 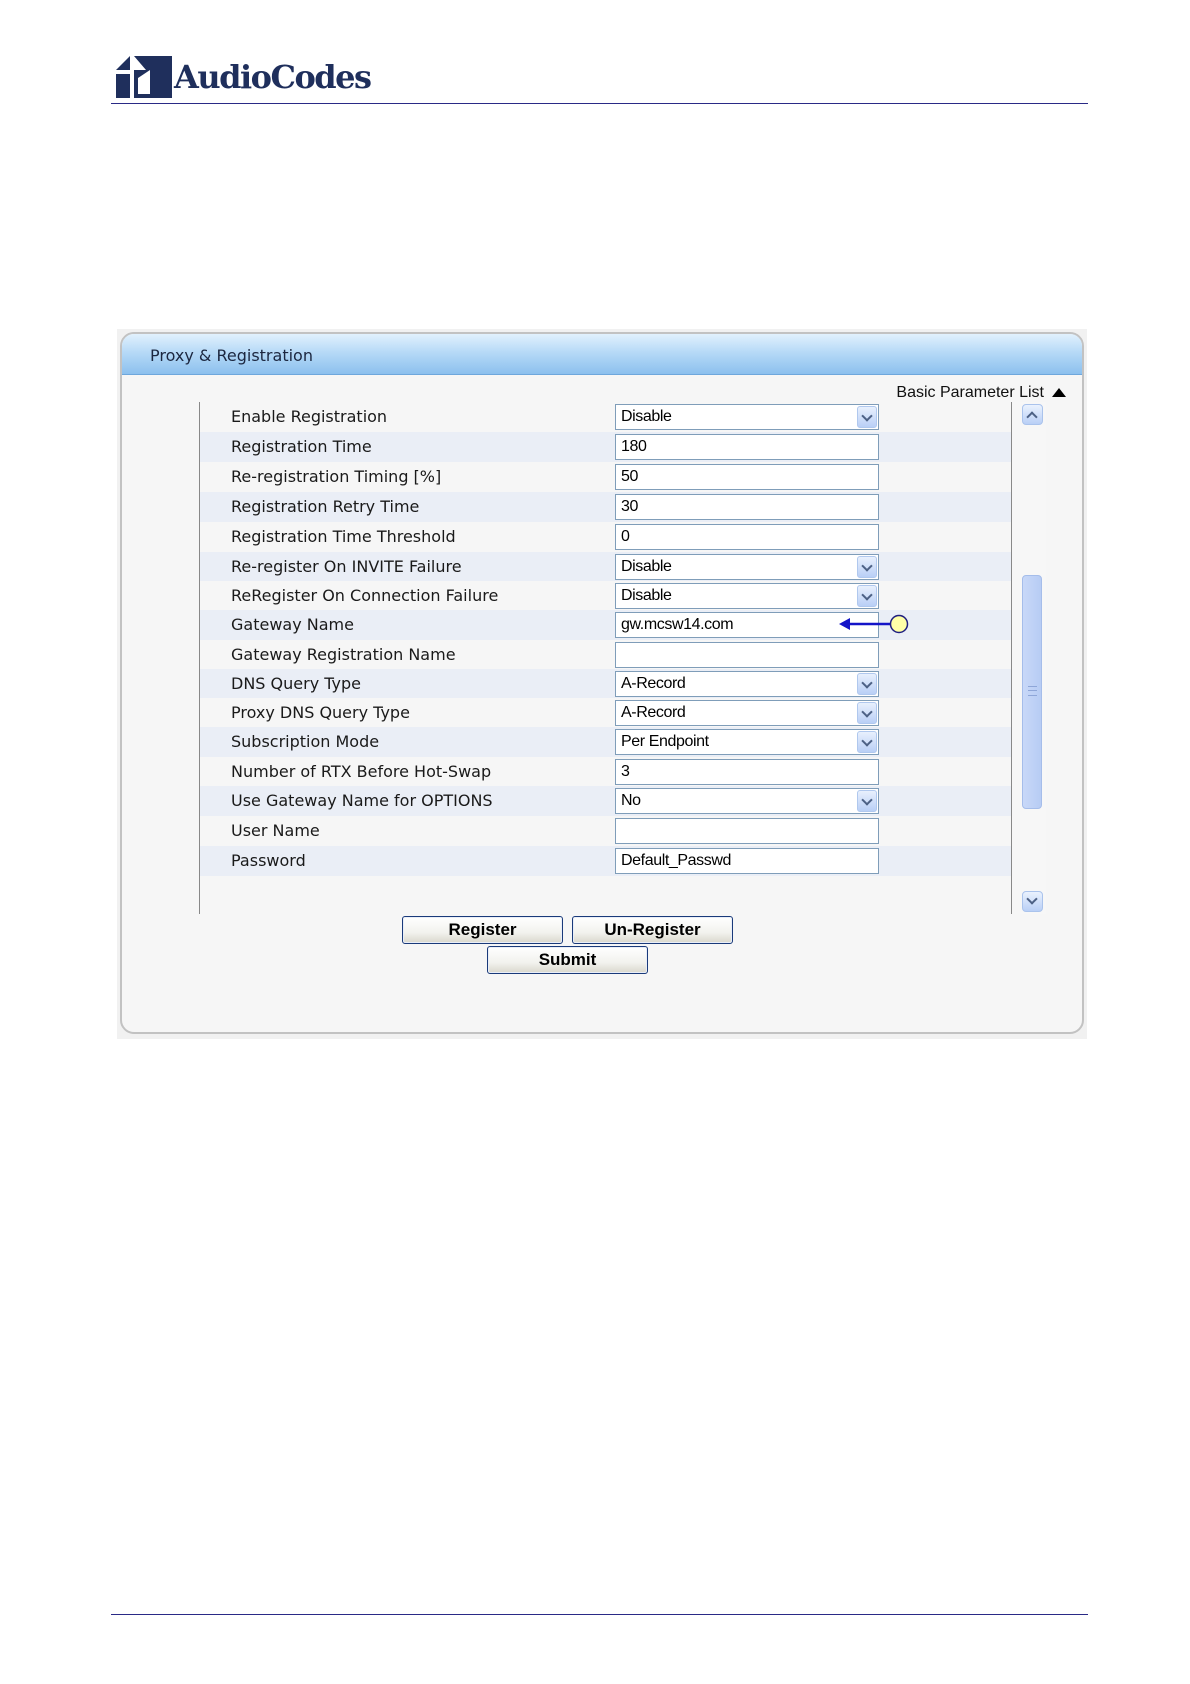 What do you see at coordinates (605, 566) in the screenshot?
I see `table-row: Re-register On INVITE Failure Disable` at bounding box center [605, 566].